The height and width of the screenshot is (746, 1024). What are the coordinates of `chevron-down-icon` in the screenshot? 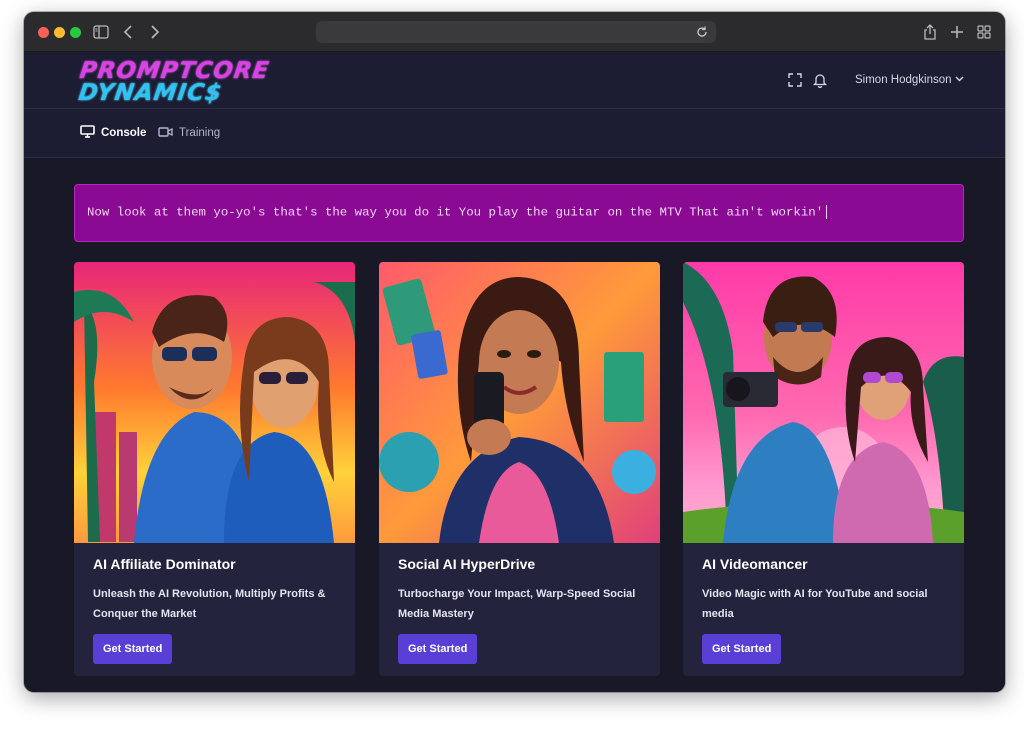 It's located at (959, 80).